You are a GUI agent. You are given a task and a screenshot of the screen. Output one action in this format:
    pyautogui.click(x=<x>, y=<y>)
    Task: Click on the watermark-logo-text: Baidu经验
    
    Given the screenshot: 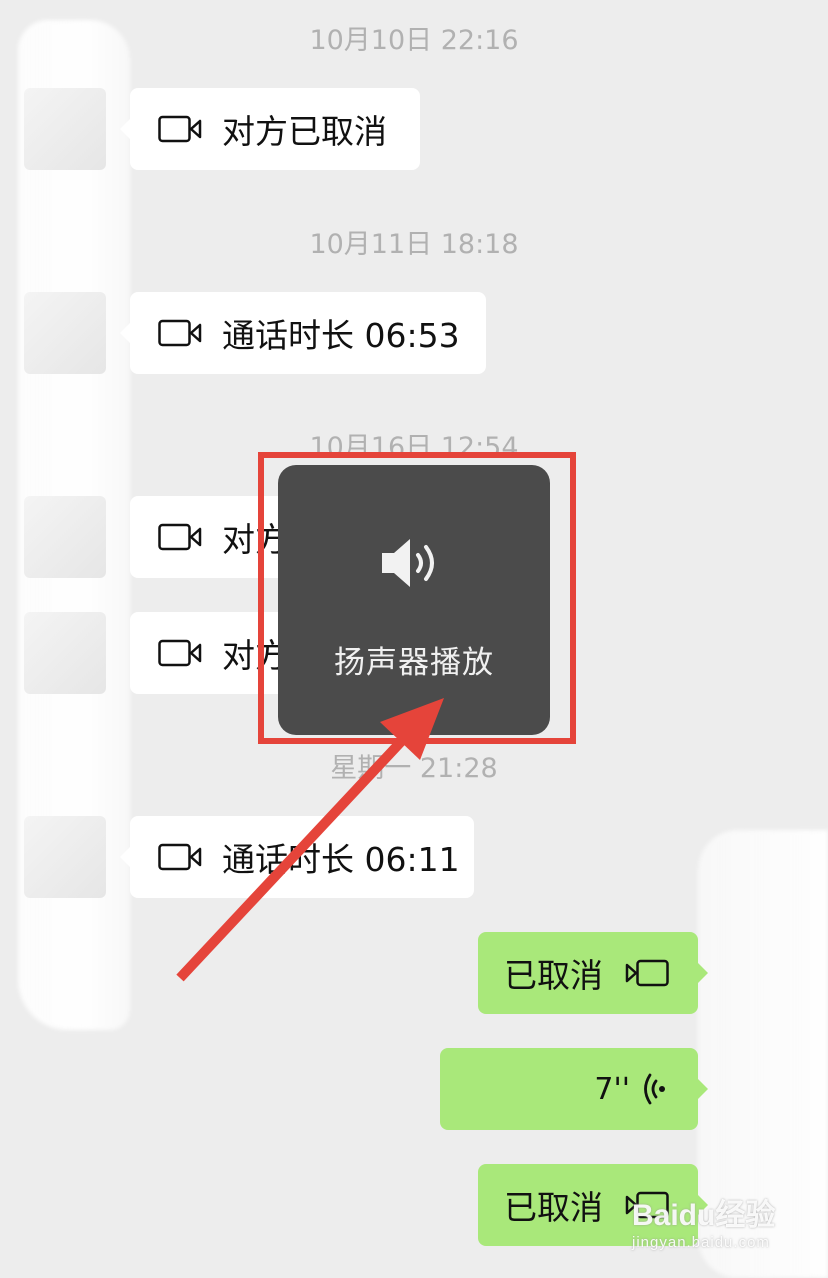 What is the action you would take?
    pyautogui.click(x=704, y=1215)
    